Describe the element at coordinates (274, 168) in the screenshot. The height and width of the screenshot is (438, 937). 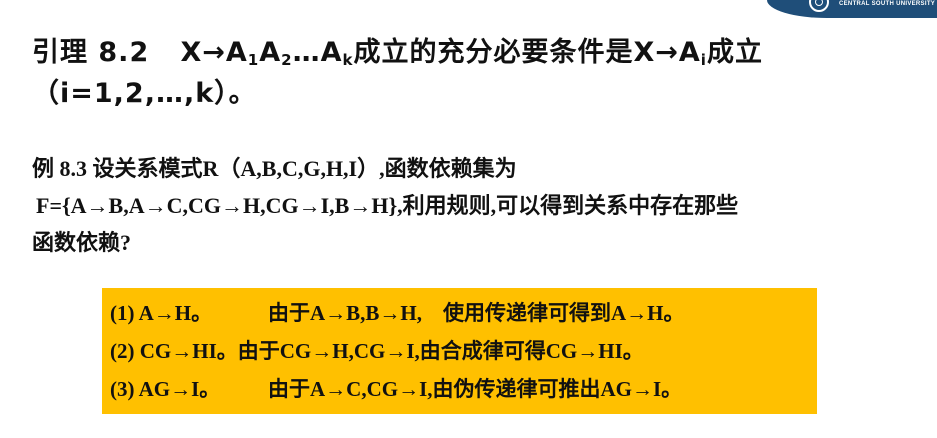
I see `example-line-1: 例 8.3 设关系模式R（A,B,C,G,H,I）,函数依赖集为` at that location.